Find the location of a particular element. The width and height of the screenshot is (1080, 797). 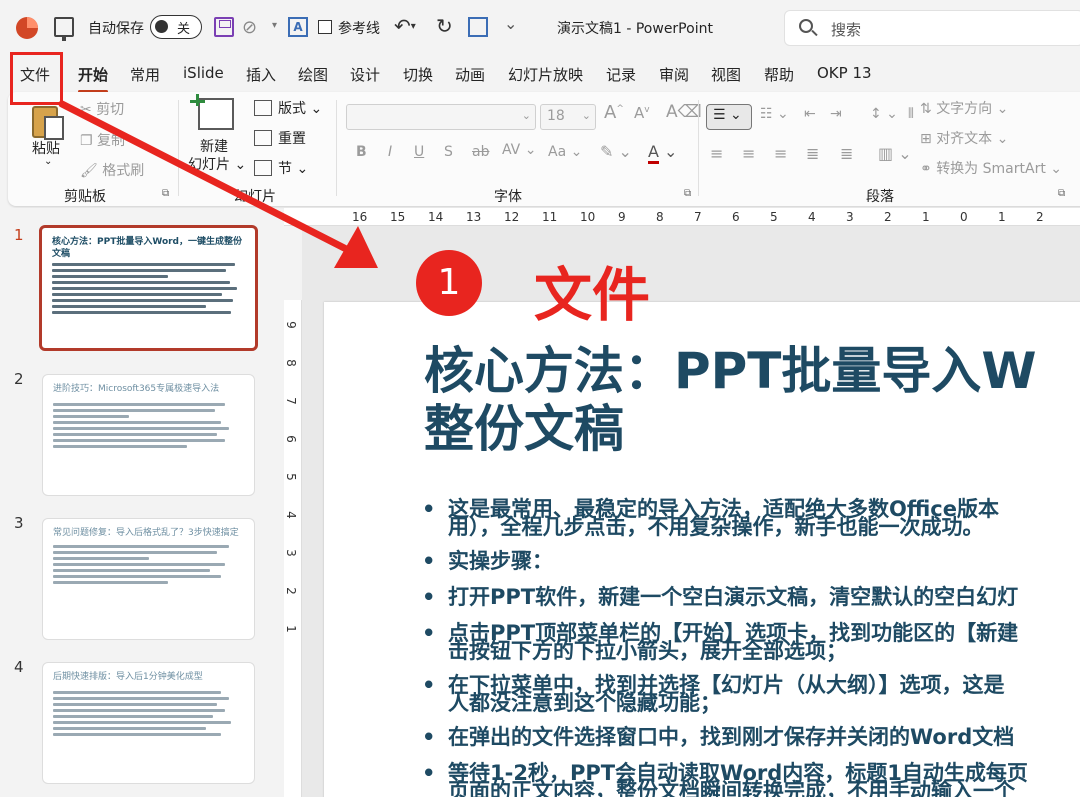

tab-view: 视图 is located at coordinates (726, 74).